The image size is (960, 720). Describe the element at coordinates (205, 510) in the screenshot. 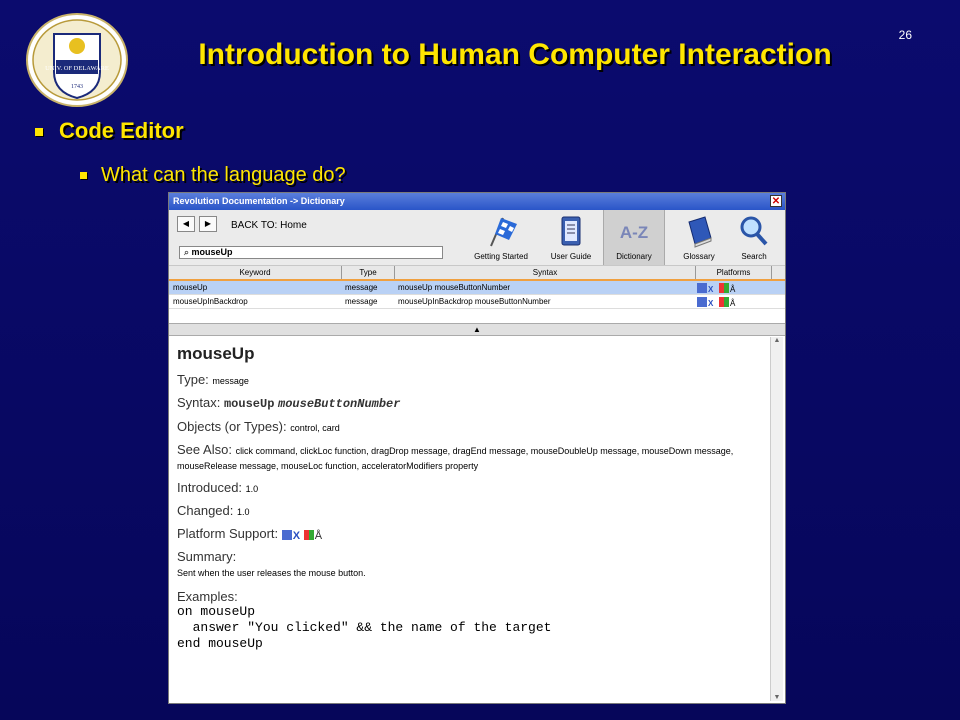

I see `changed-label: Changed:` at that location.